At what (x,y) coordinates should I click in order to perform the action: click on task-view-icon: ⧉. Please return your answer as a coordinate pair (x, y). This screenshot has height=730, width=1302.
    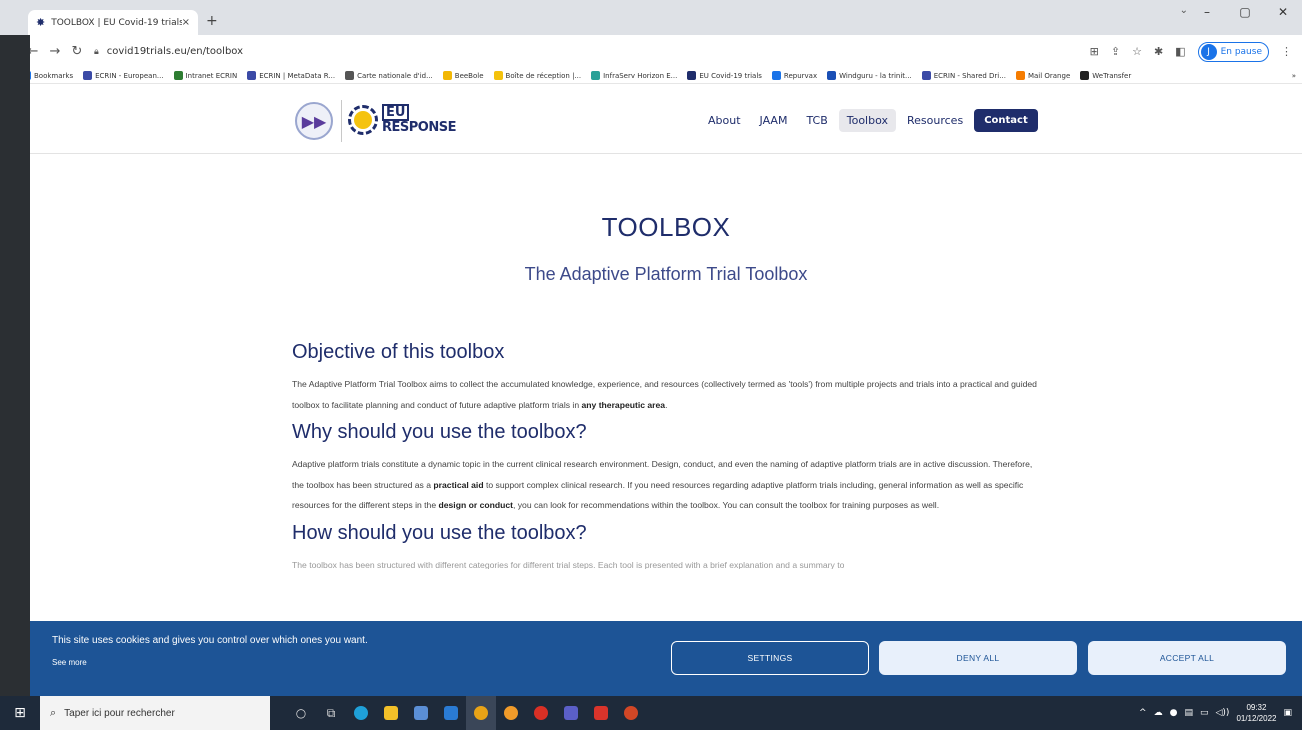
    Looking at the image, I should click on (331, 713).